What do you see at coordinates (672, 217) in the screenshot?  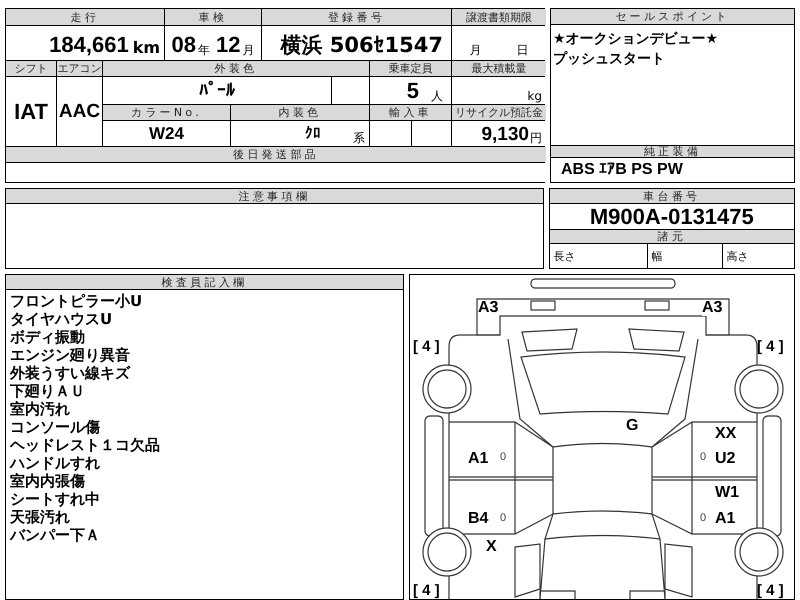 I see `chassis-number: M900A-0131475` at bounding box center [672, 217].